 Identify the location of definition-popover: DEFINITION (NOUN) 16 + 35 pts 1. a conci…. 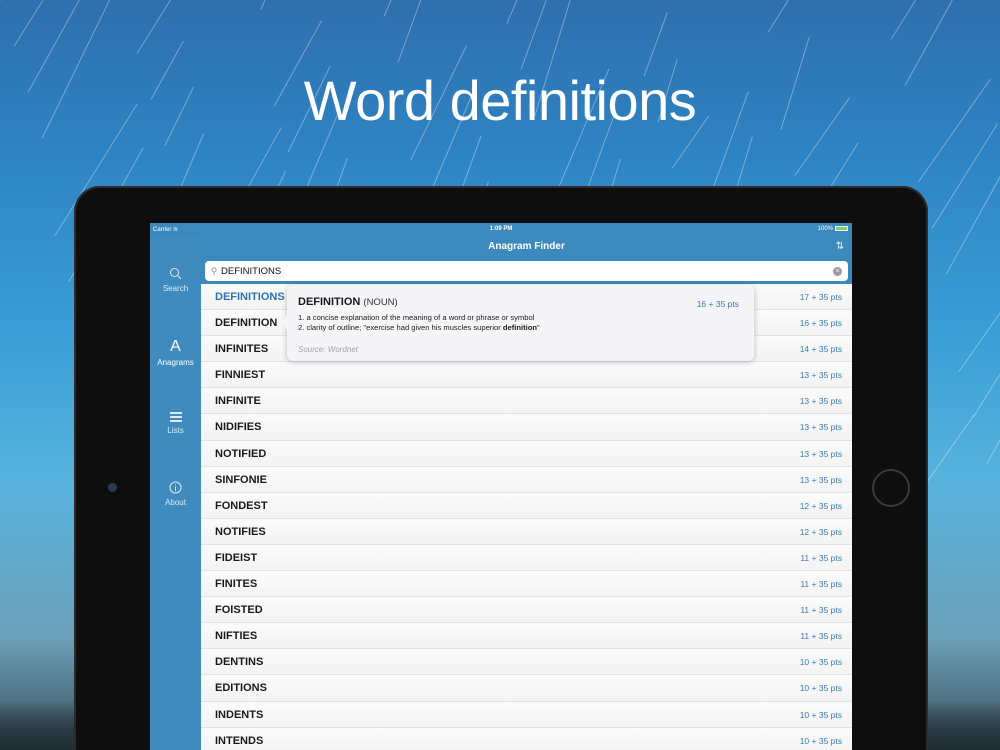
(517, 323).